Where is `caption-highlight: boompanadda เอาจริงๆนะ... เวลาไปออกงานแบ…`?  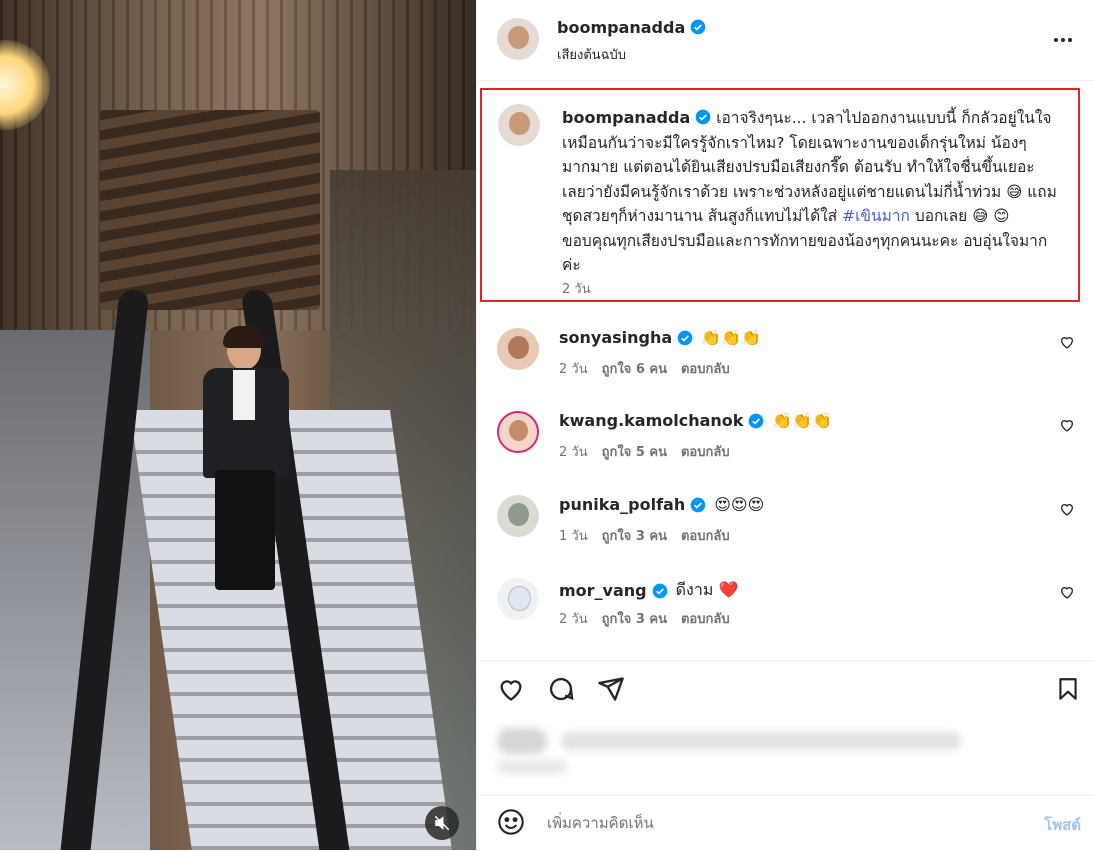
caption-highlight: boompanadda เอาจริงๆนะ... เวลาไปออกงานแบ… is located at coordinates (780, 195).